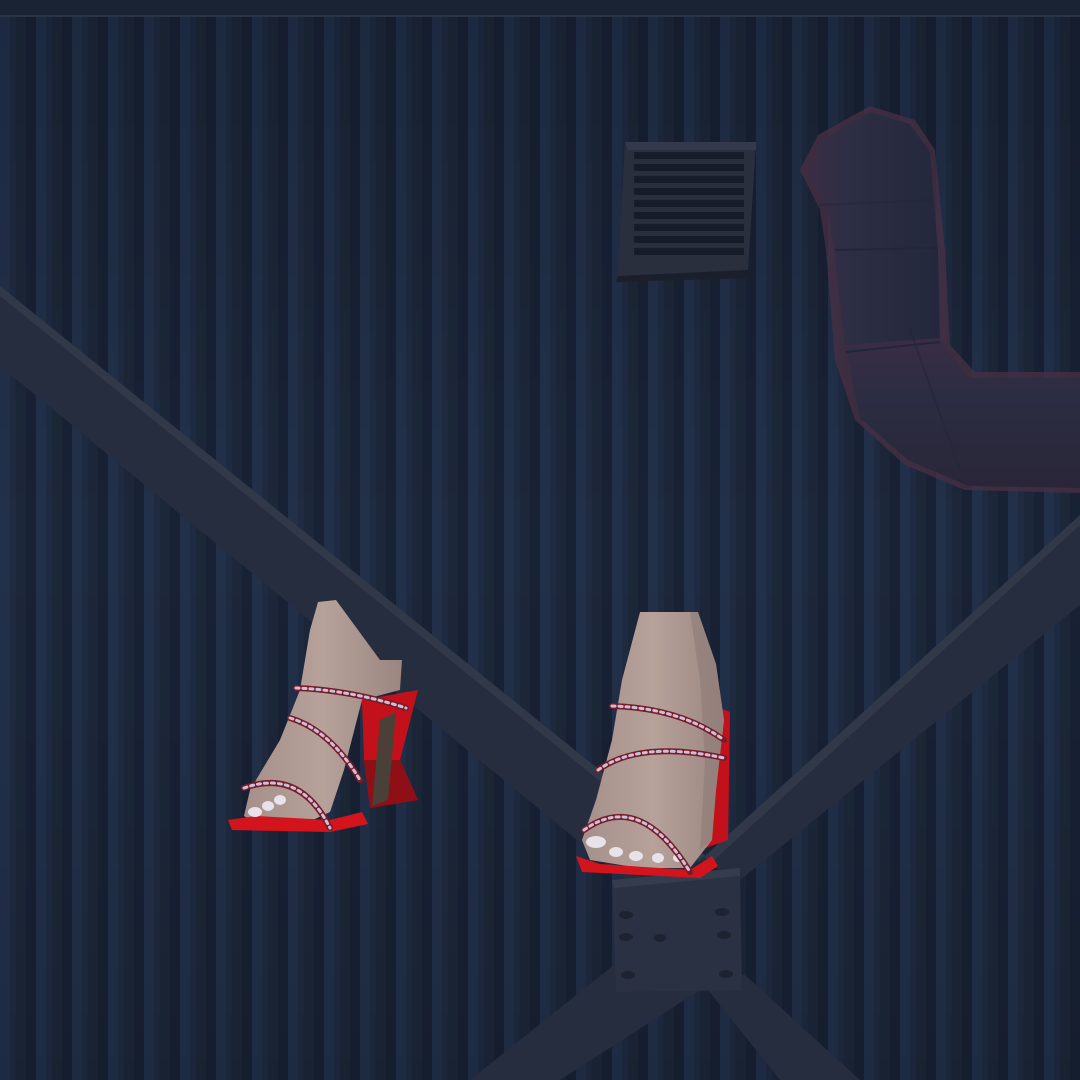 The image size is (1080, 1080). Describe the element at coordinates (686, 212) in the screenshot. I see `air-vent` at that location.